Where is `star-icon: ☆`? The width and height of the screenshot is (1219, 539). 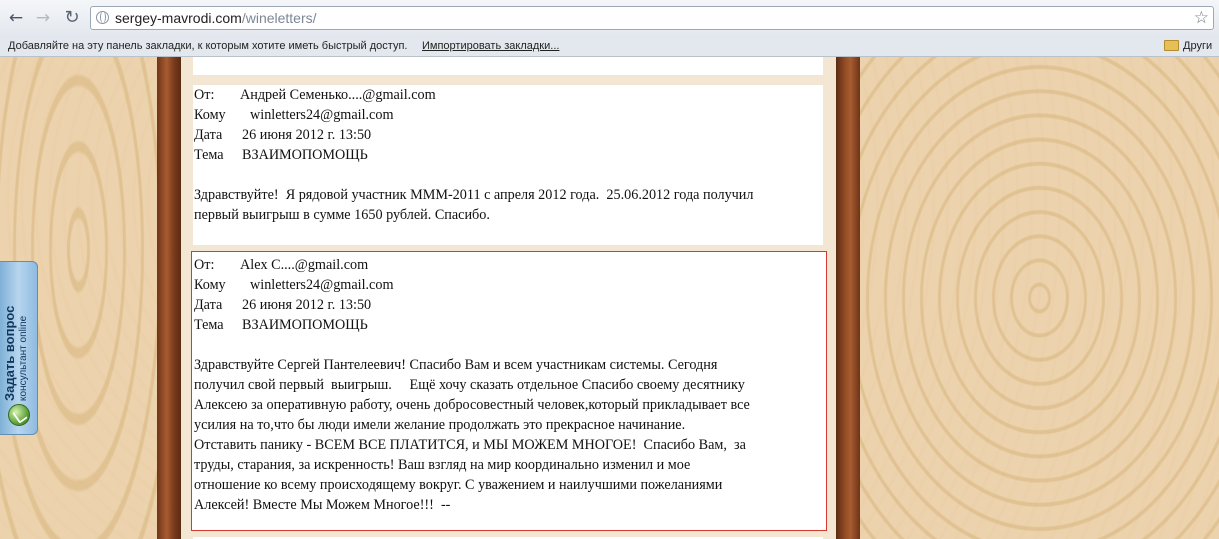
star-icon: ☆ is located at coordinates (1201, 18).